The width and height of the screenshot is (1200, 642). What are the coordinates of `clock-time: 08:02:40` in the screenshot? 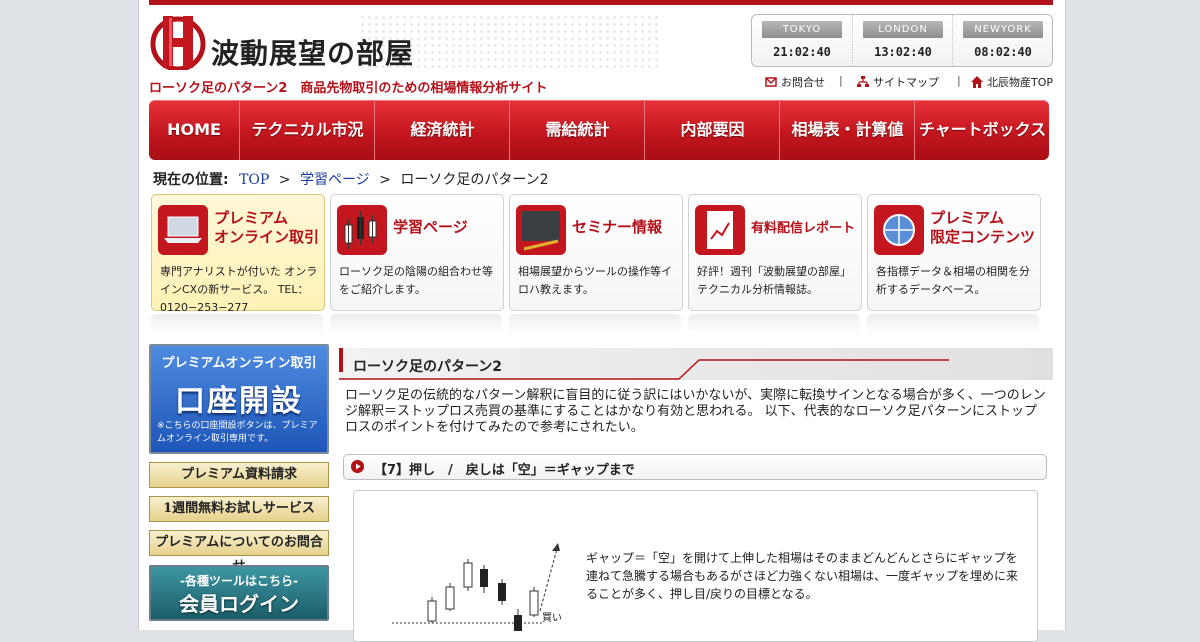 It's located at (1003, 52).